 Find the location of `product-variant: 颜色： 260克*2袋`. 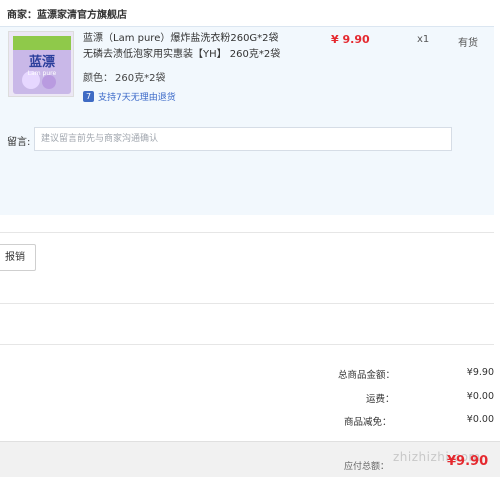

product-variant: 颜色： 260克*2袋 is located at coordinates (124, 76).